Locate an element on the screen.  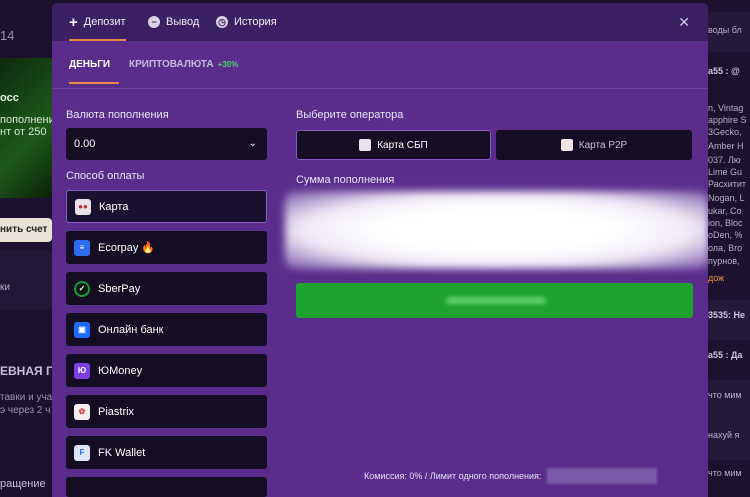
commission-text: Комиссия: 0% / Лимит одного пополнения: is located at coordinates (453, 476).